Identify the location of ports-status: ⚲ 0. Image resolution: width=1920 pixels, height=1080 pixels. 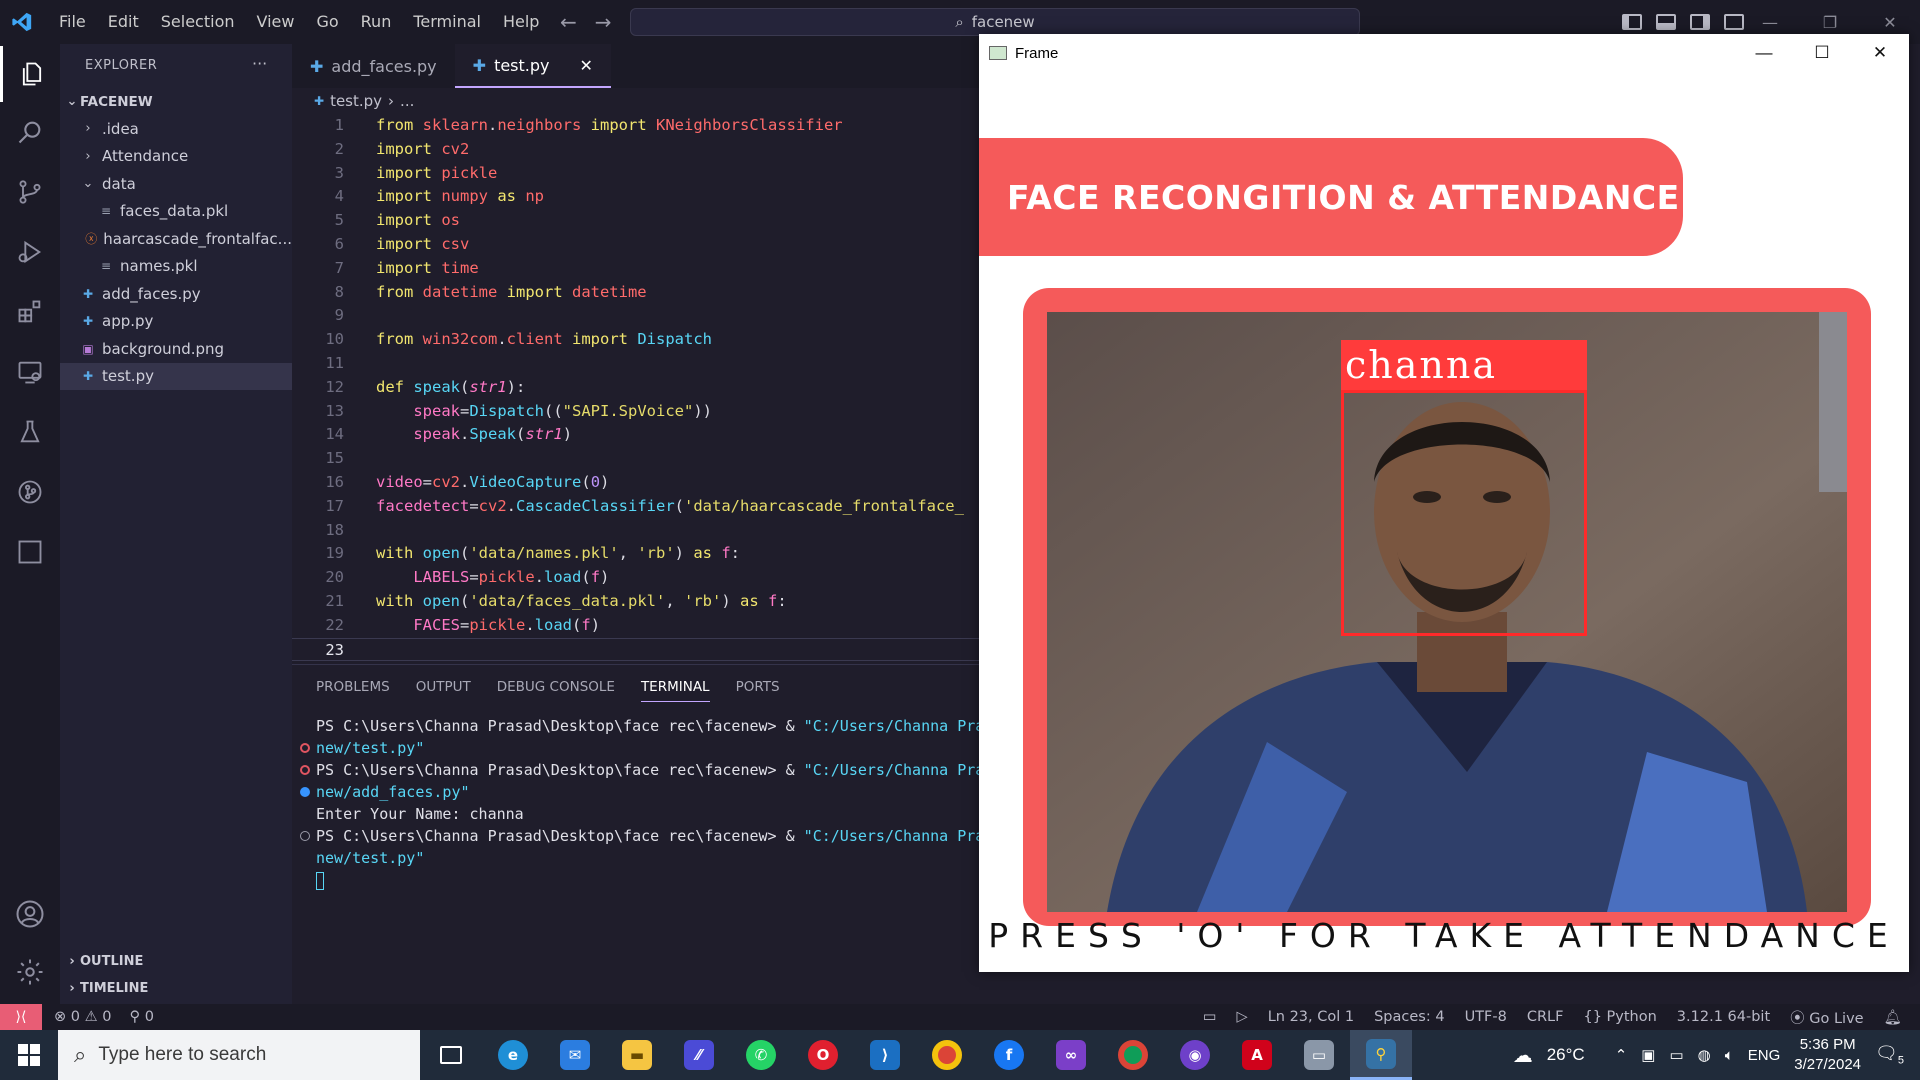
(141, 1017).